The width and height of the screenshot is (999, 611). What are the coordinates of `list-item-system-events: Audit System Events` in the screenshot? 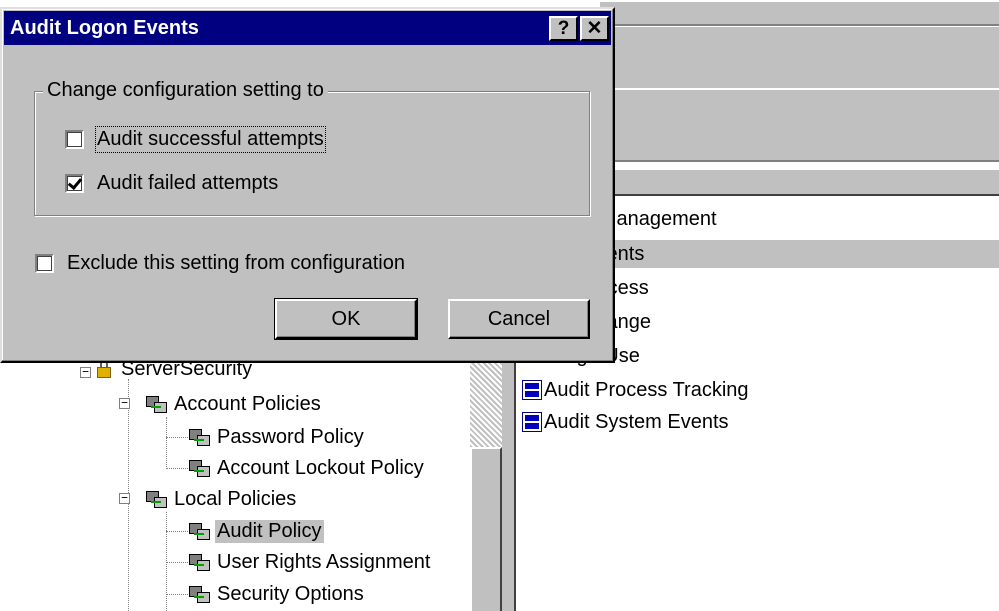 It's located at (625, 422).